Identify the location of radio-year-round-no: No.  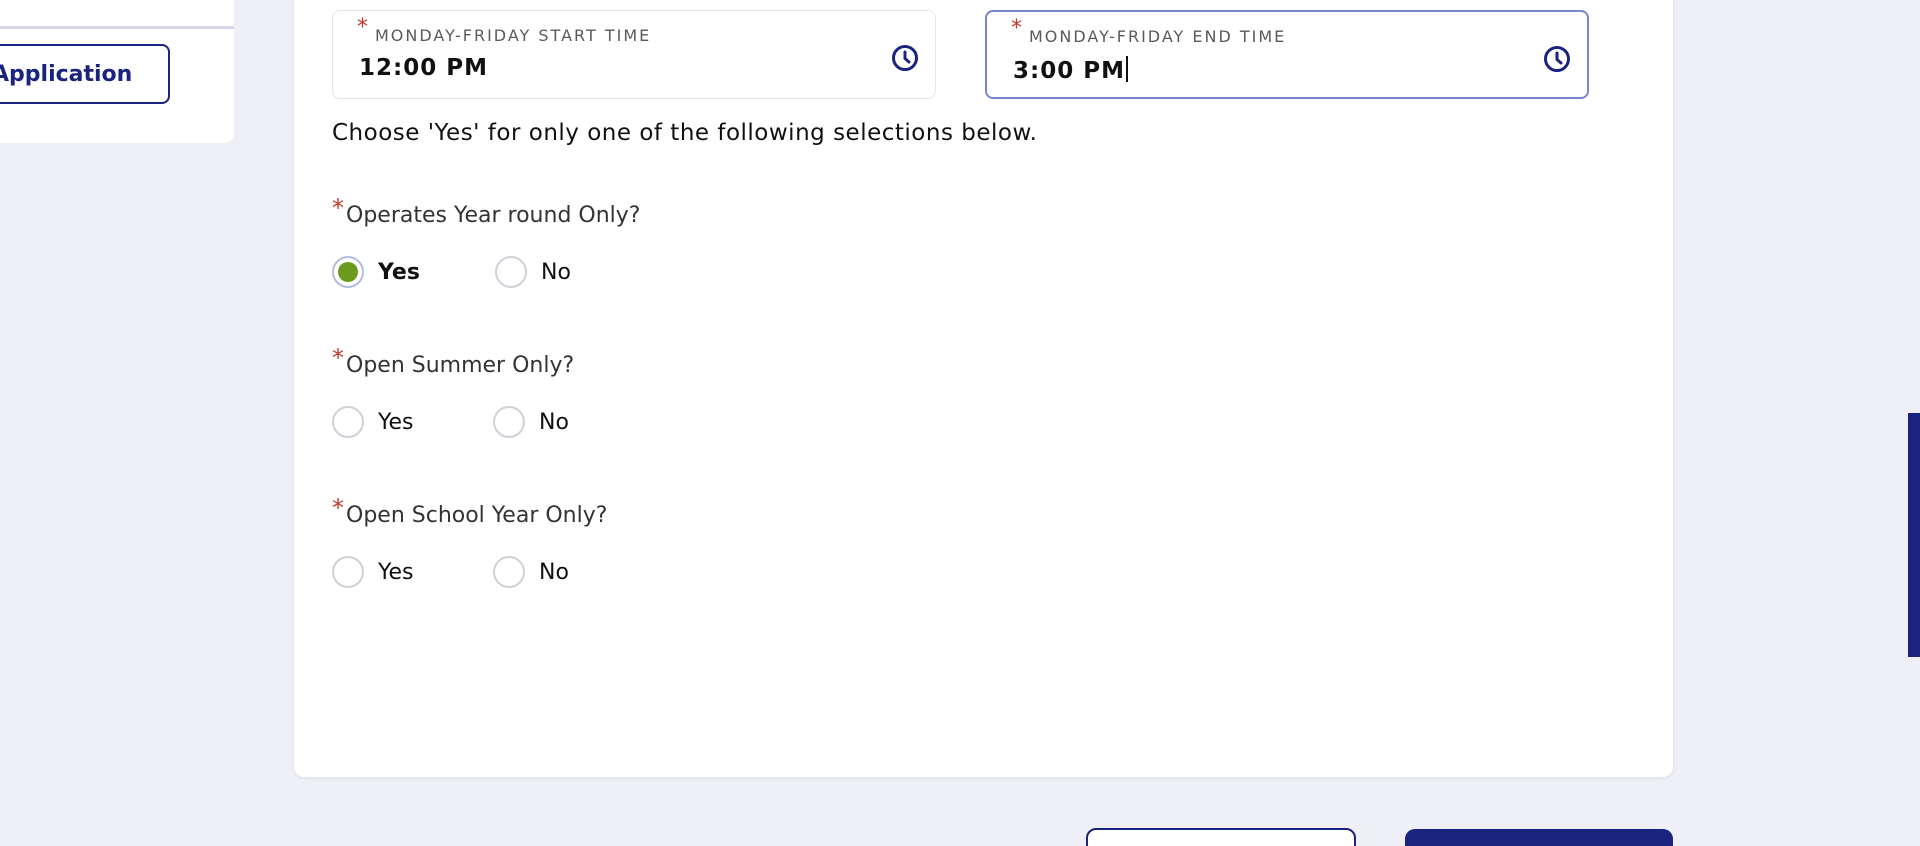
(533, 272).